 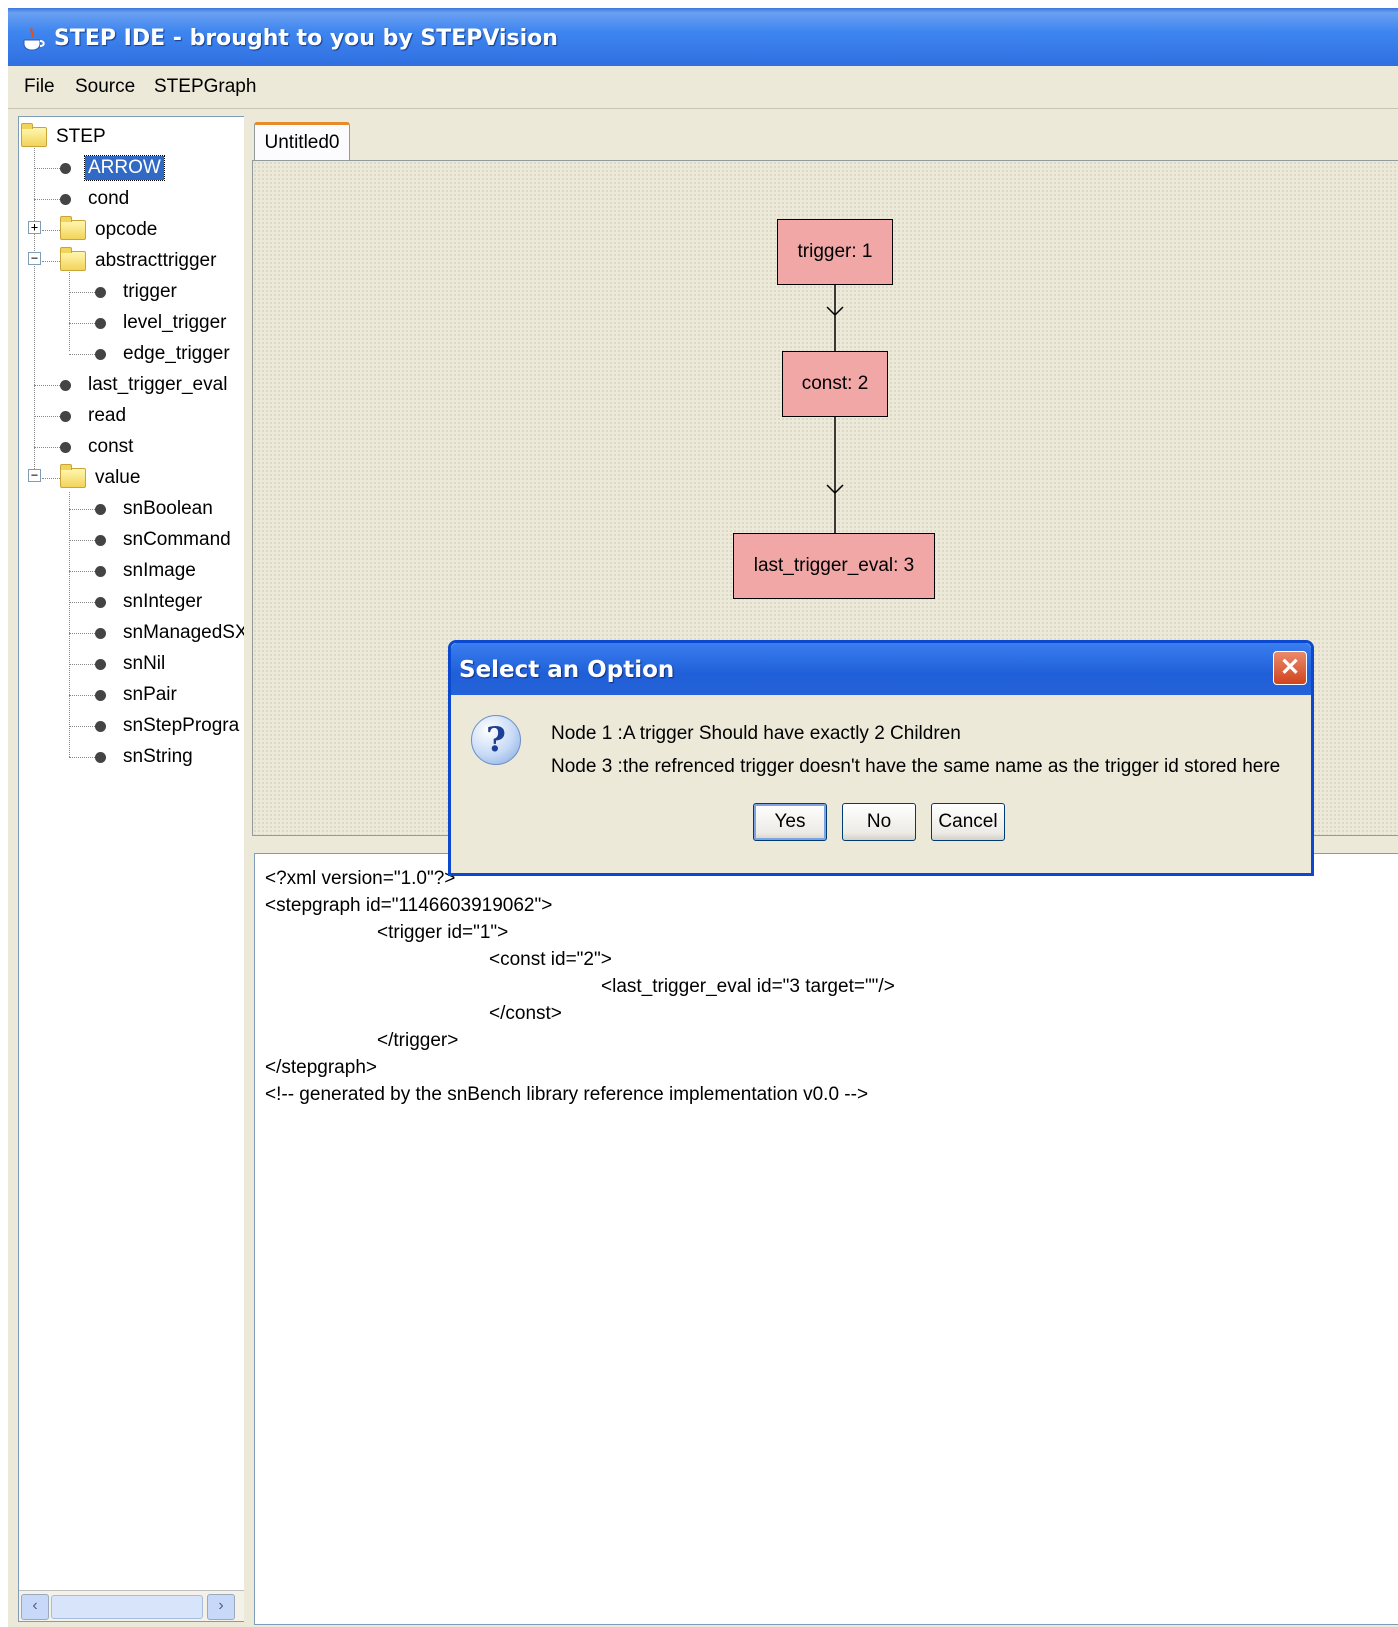 What do you see at coordinates (132, 757) in the screenshot?
I see `tree-item-snstring: snString` at bounding box center [132, 757].